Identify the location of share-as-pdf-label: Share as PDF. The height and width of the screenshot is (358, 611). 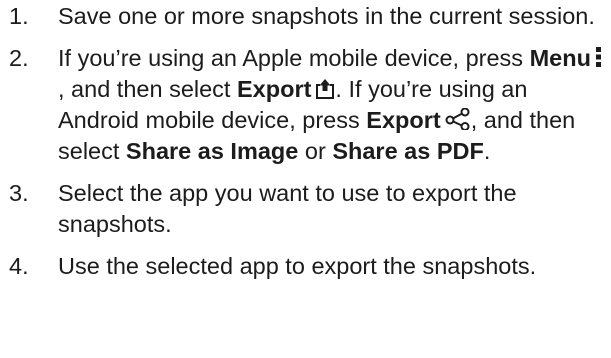
(408, 151).